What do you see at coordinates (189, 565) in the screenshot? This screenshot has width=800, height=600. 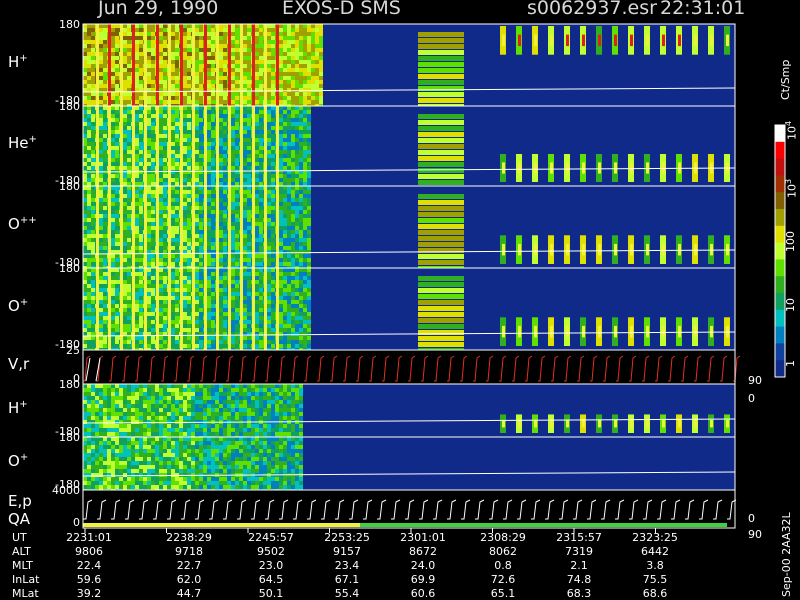 I see `ephemeris-cell: 22.7` at bounding box center [189, 565].